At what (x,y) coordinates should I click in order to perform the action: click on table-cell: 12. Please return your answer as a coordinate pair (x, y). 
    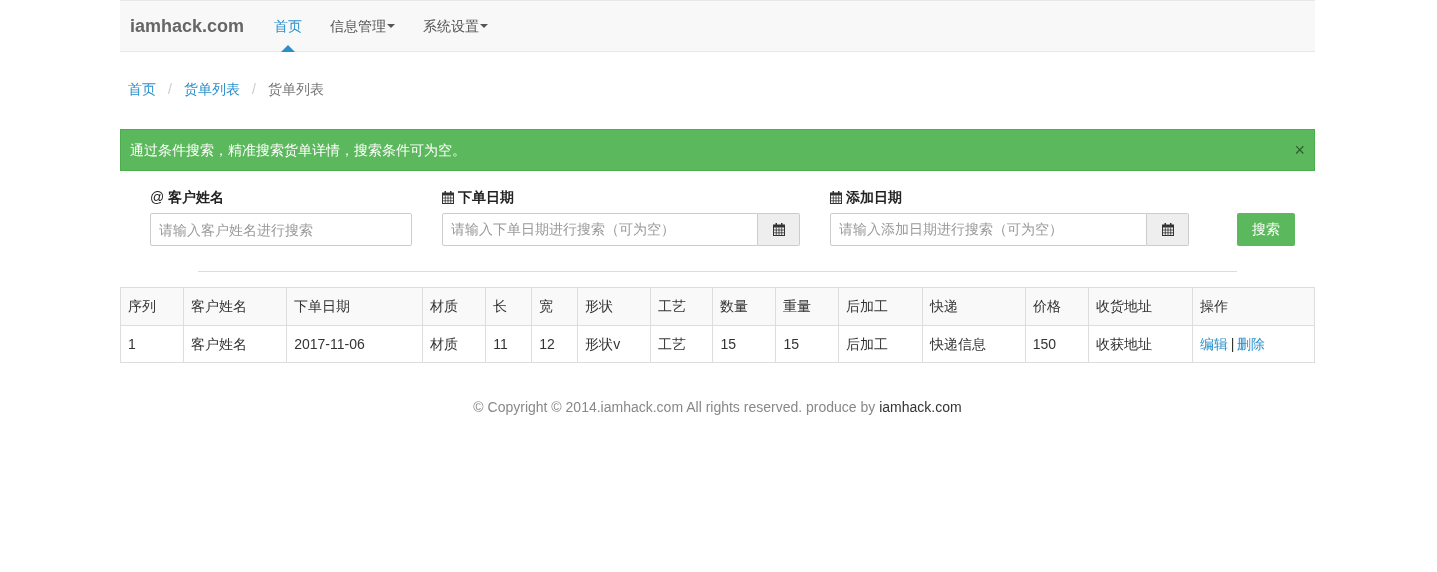
    Looking at the image, I should click on (554, 344).